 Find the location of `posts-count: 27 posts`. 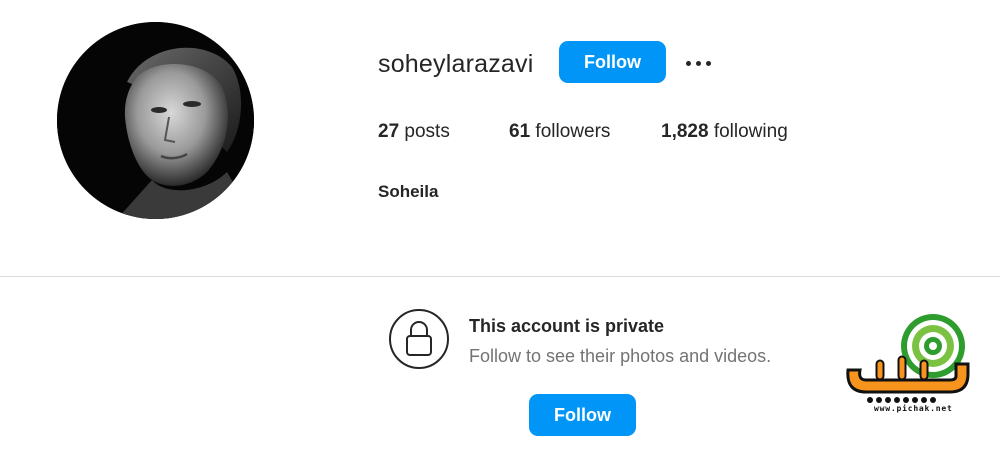

posts-count: 27 posts is located at coordinates (414, 132).